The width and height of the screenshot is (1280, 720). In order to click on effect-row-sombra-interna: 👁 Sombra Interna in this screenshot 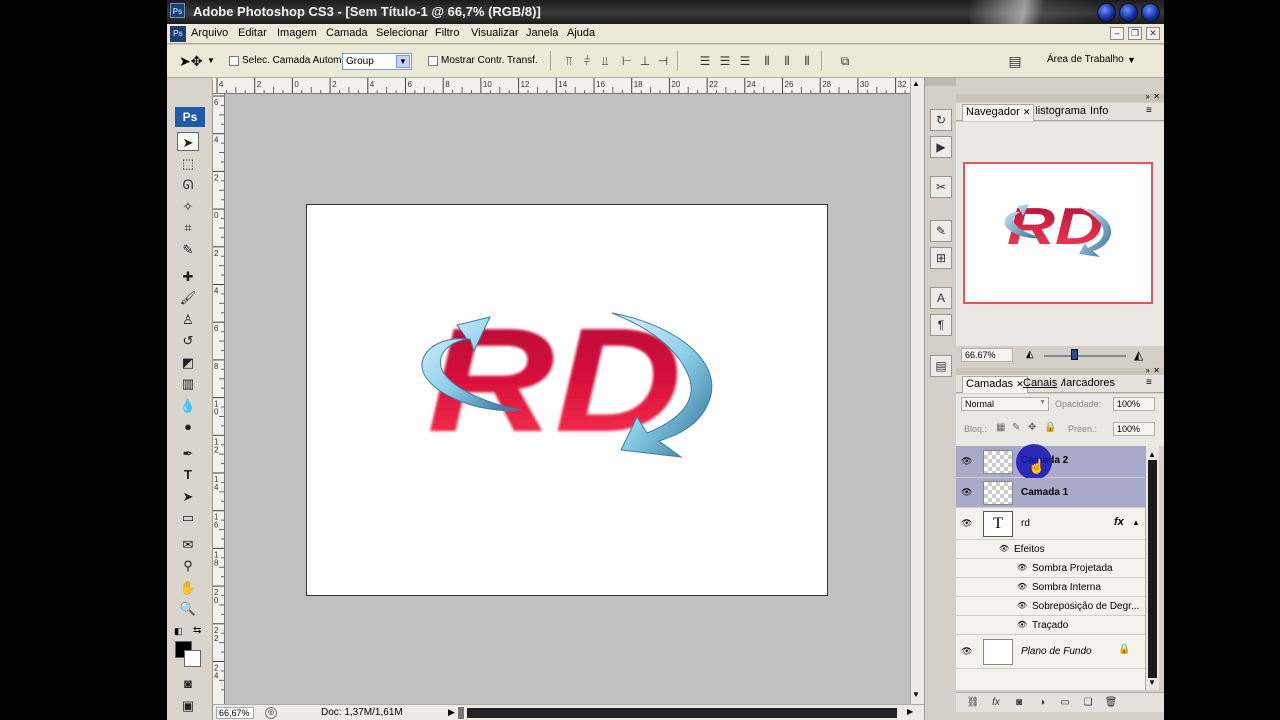, I will do `click(1050, 587)`.